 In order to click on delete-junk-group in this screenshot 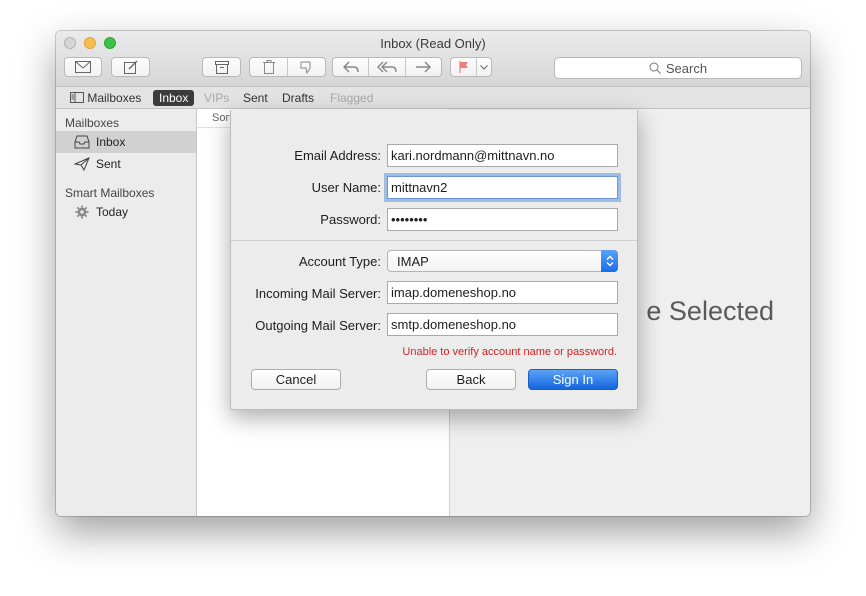, I will do `click(287, 67)`.